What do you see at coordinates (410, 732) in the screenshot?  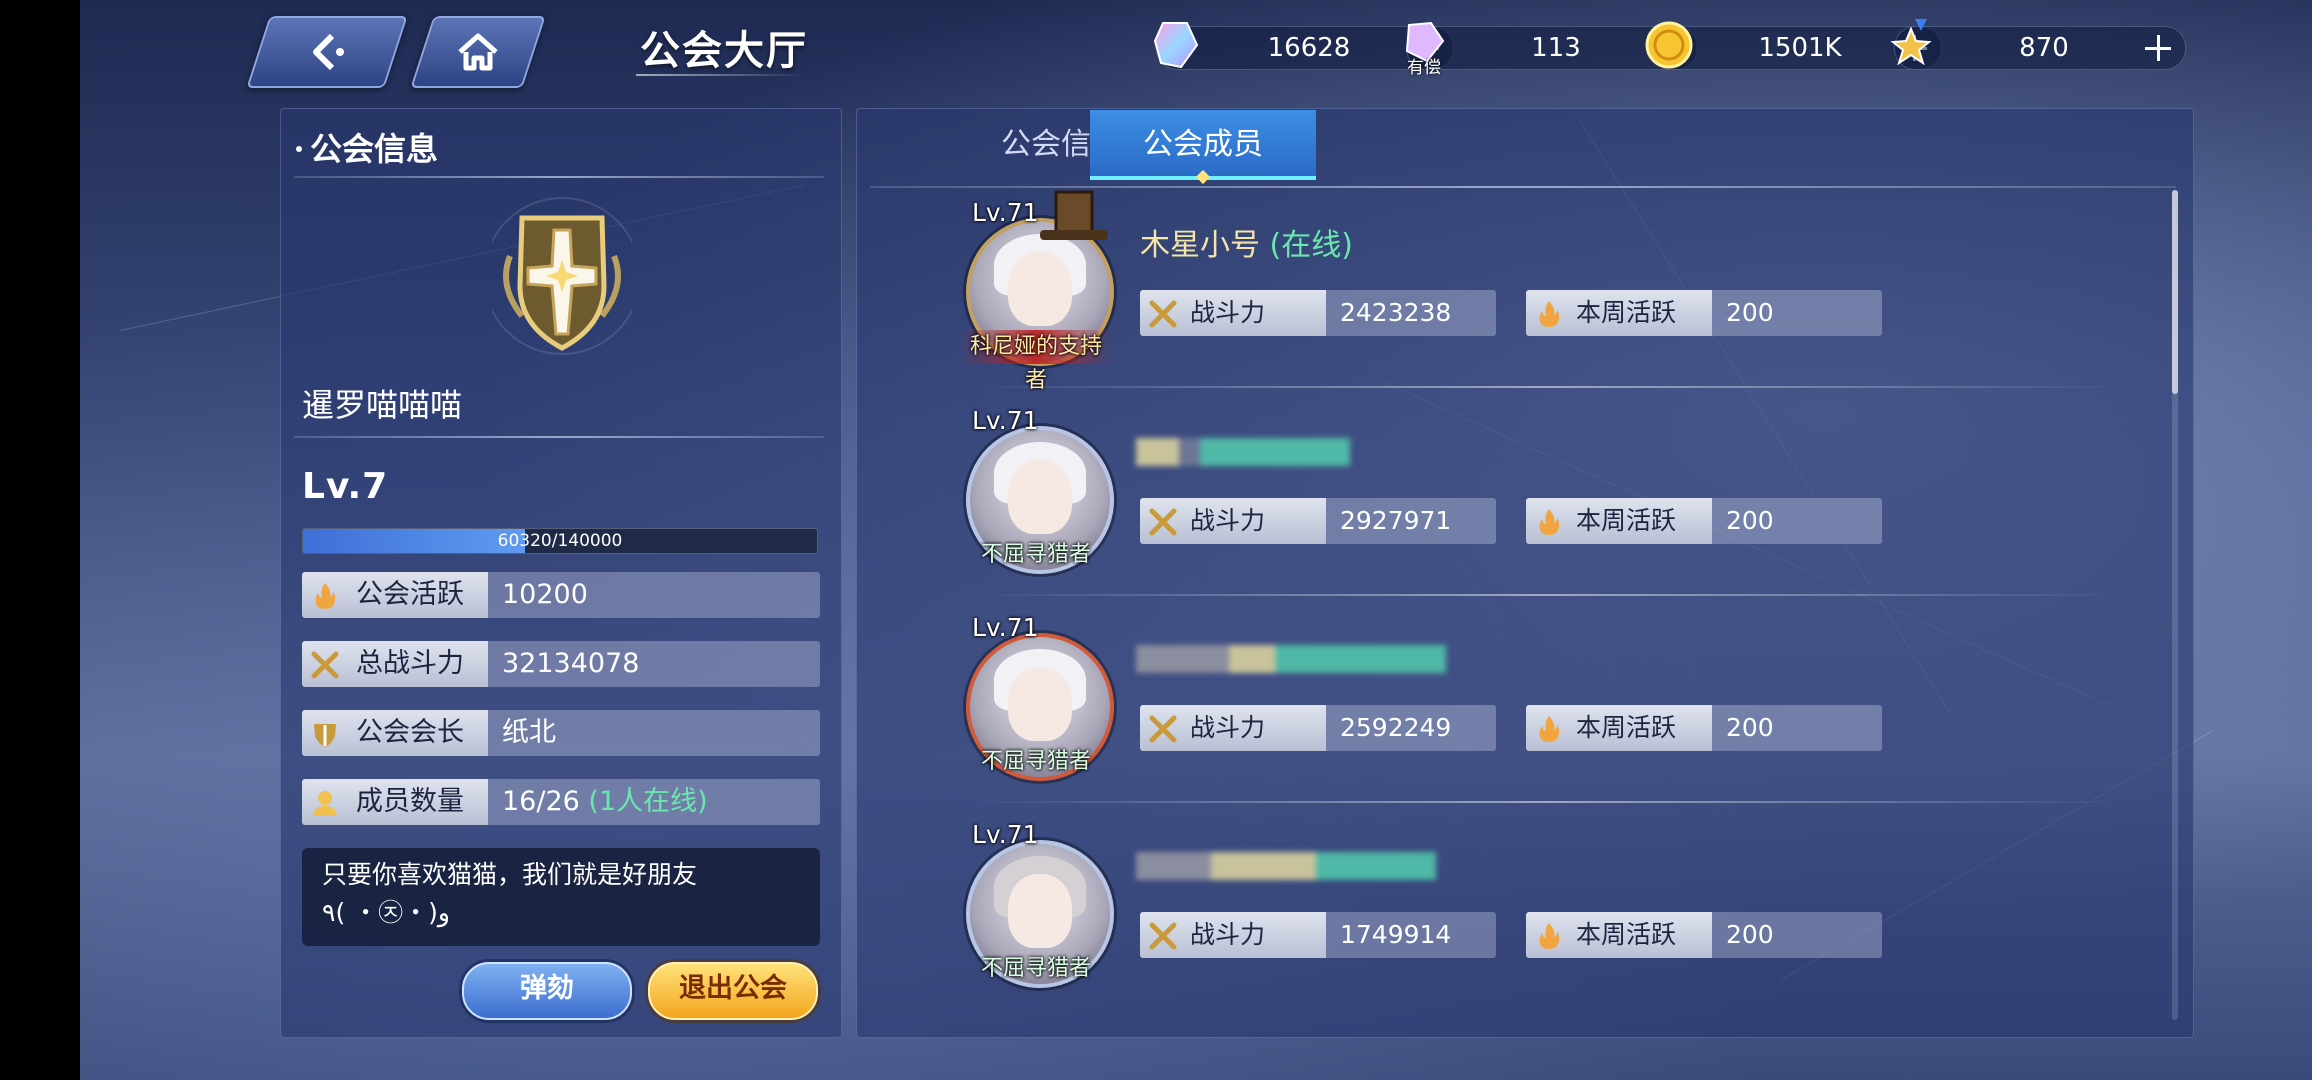 I see `stat-label: 公会会长` at bounding box center [410, 732].